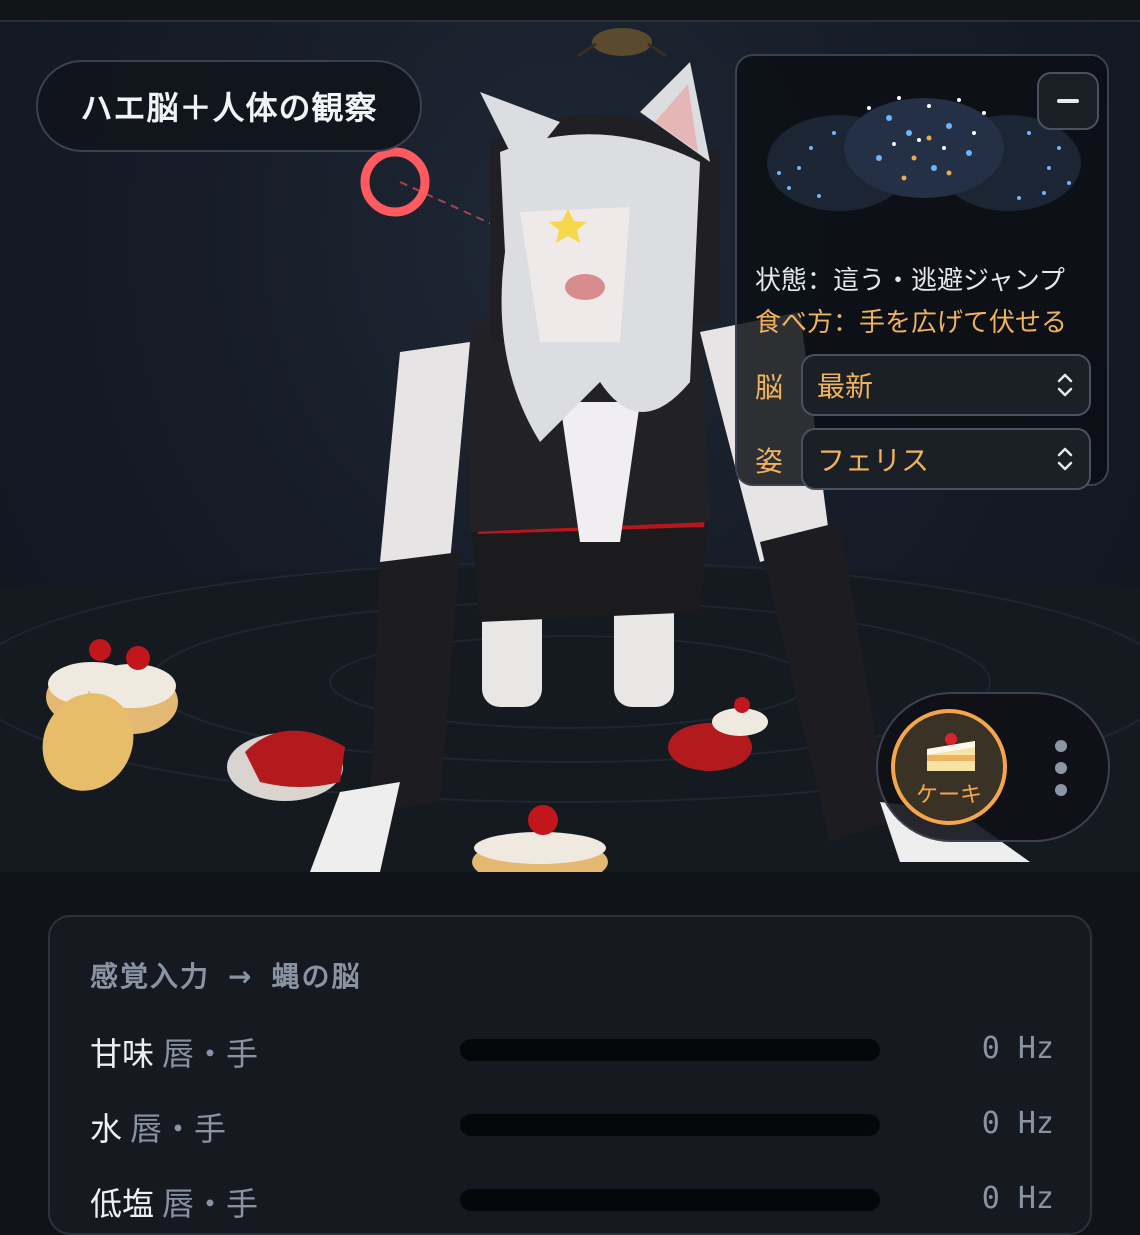 This screenshot has height=1235, width=1140. What do you see at coordinates (948, 795) in the screenshot?
I see `food-label: ケーキ` at bounding box center [948, 795].